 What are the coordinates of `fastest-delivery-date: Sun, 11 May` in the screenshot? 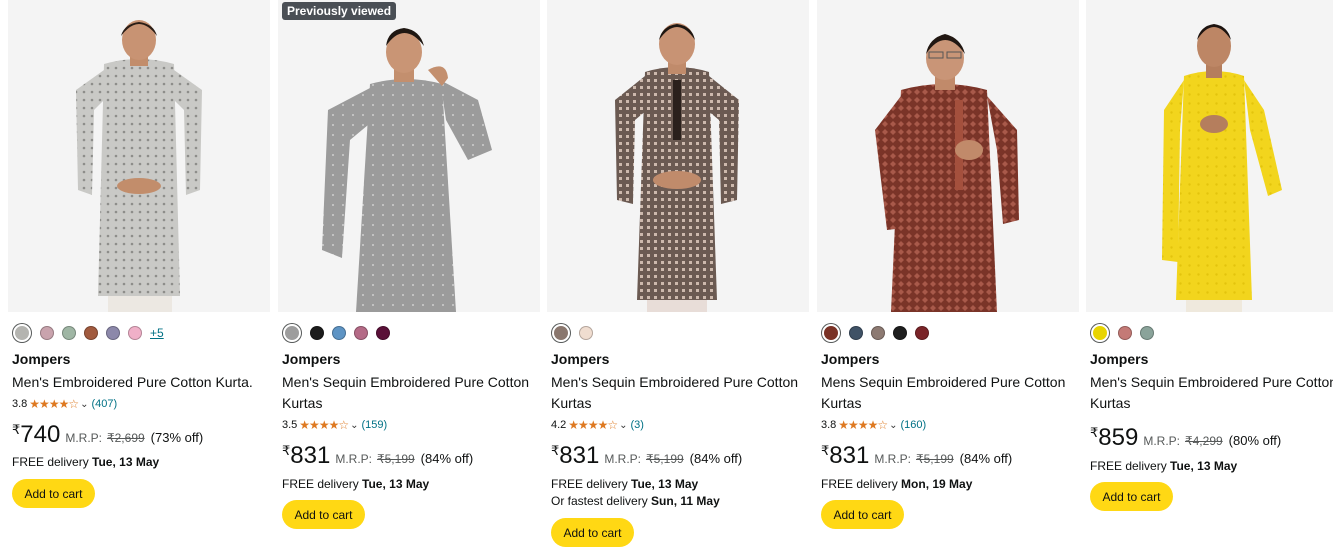 It's located at (685, 501).